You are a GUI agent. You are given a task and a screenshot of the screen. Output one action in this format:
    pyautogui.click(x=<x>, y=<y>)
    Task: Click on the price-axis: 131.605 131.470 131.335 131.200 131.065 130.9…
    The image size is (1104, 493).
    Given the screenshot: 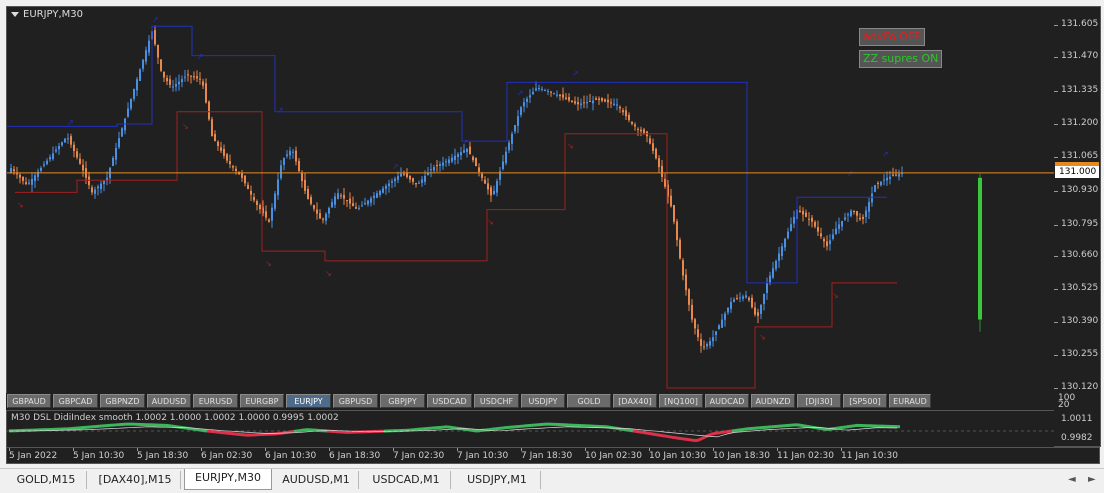 What is the action you would take?
    pyautogui.click(x=1077, y=200)
    